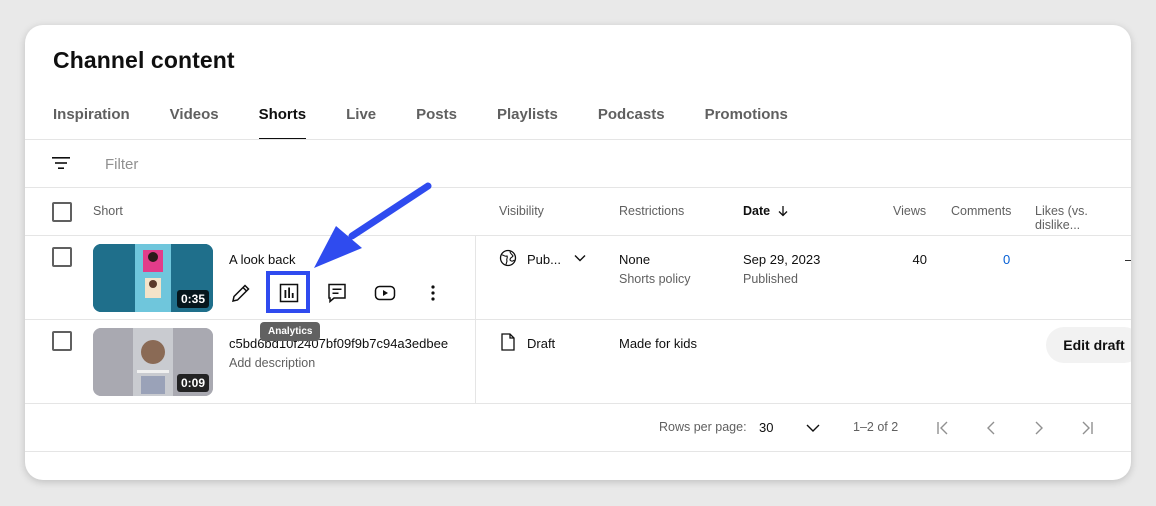  What do you see at coordinates (635, 259) in the screenshot?
I see `restriction-value: None` at bounding box center [635, 259].